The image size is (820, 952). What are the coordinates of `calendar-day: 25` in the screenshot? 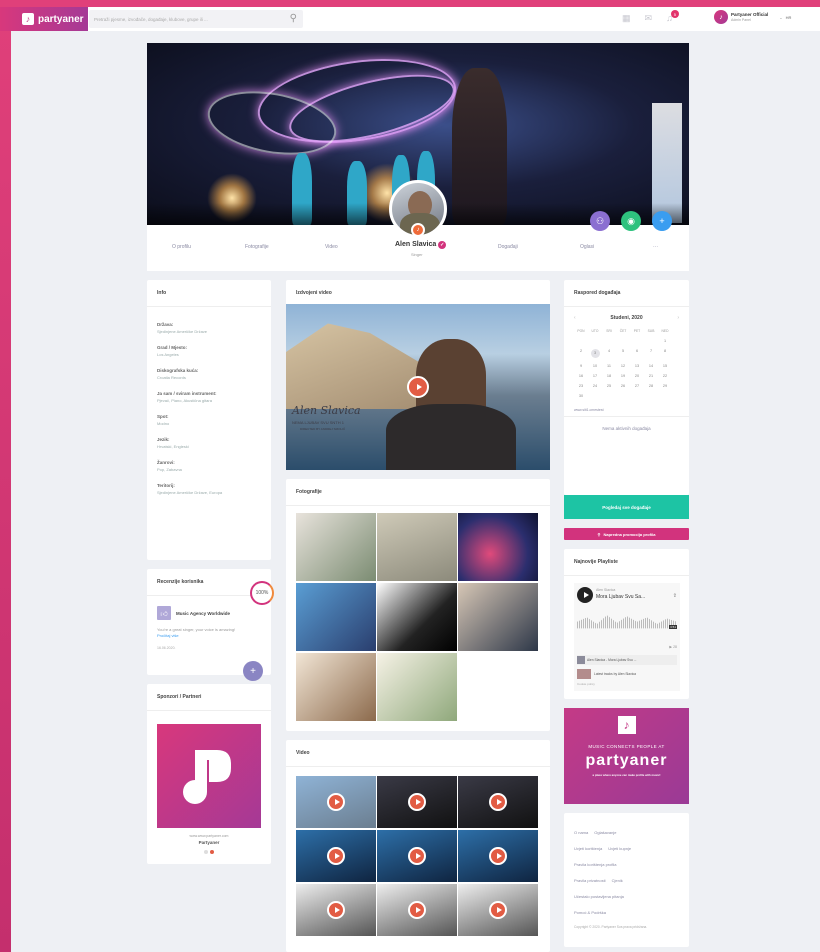 It's located at (609, 386).